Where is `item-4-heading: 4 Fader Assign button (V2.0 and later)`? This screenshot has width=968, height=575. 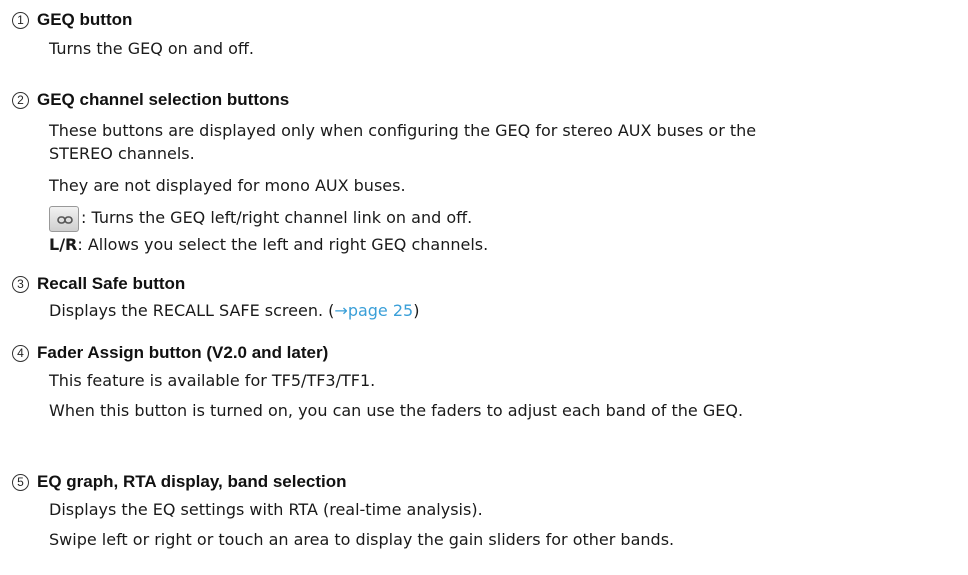 item-4-heading: 4 Fader Assign button (V2.0 and later) is located at coordinates (487, 353).